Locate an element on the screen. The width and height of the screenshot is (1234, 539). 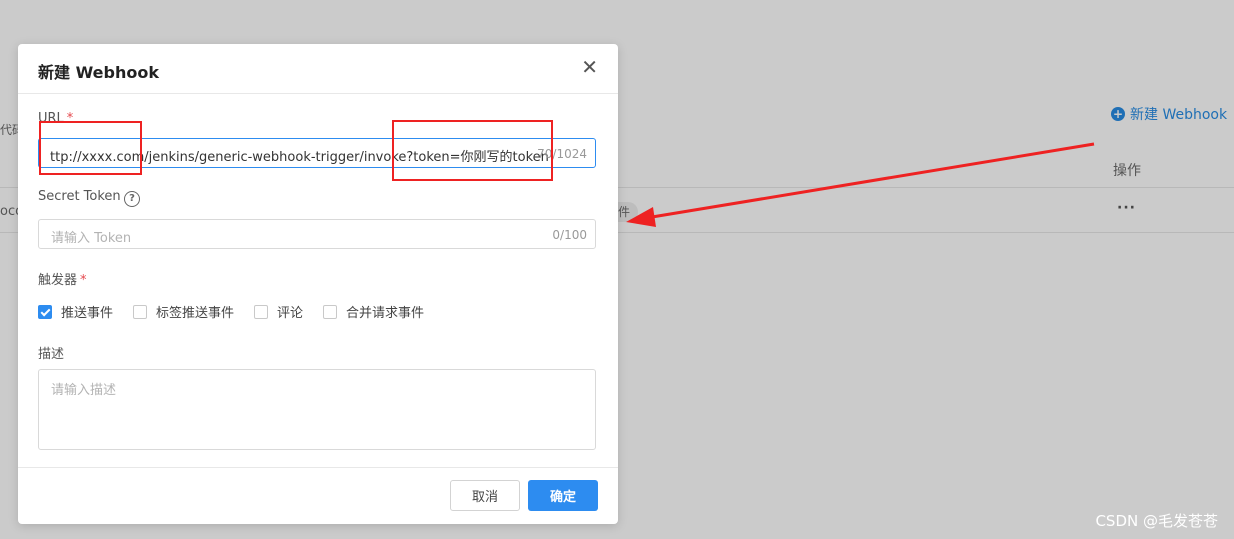
url-label: URL * is located at coordinates (55, 118).